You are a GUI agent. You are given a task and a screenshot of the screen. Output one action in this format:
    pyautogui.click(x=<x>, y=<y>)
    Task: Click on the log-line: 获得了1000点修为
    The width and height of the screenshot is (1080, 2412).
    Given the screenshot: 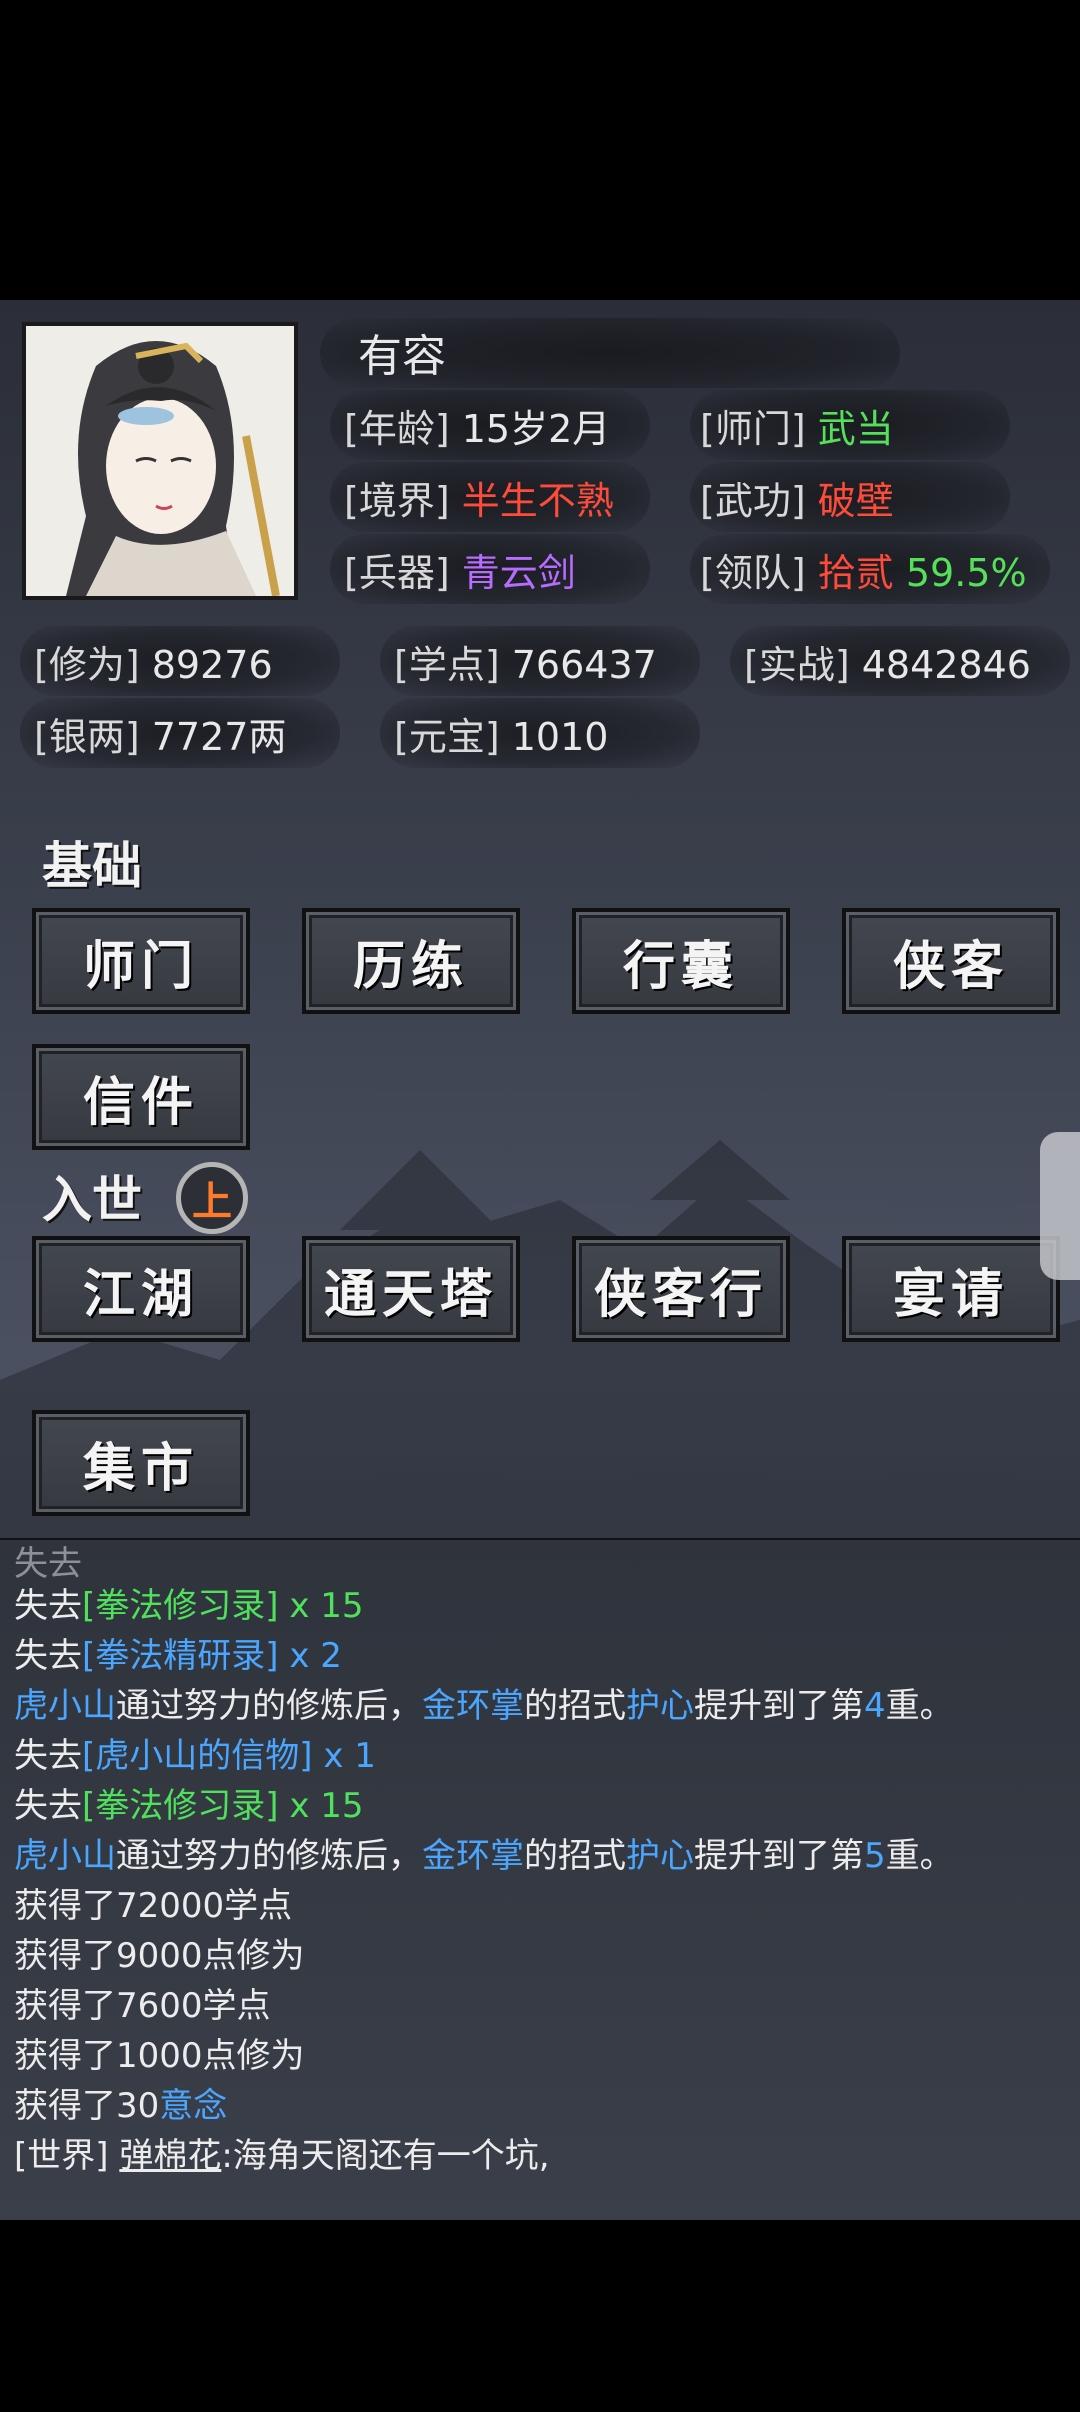 What is the action you would take?
    pyautogui.click(x=159, y=2056)
    